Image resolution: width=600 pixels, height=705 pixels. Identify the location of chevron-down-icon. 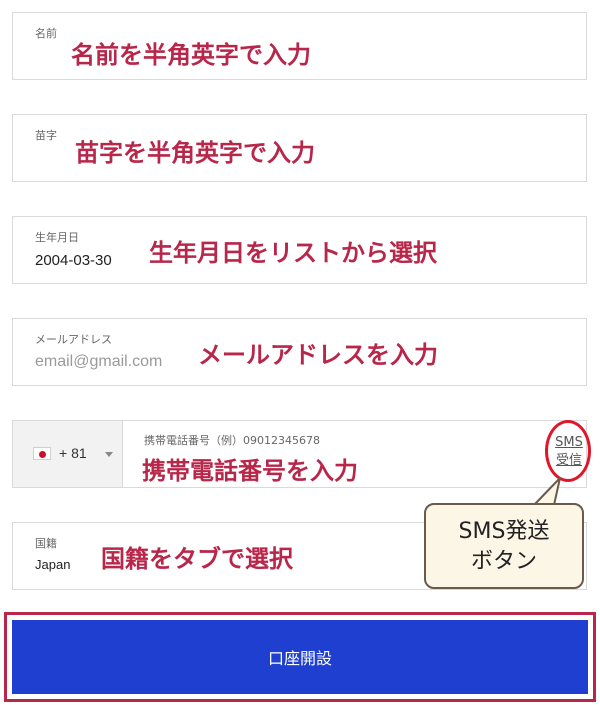
(109, 454).